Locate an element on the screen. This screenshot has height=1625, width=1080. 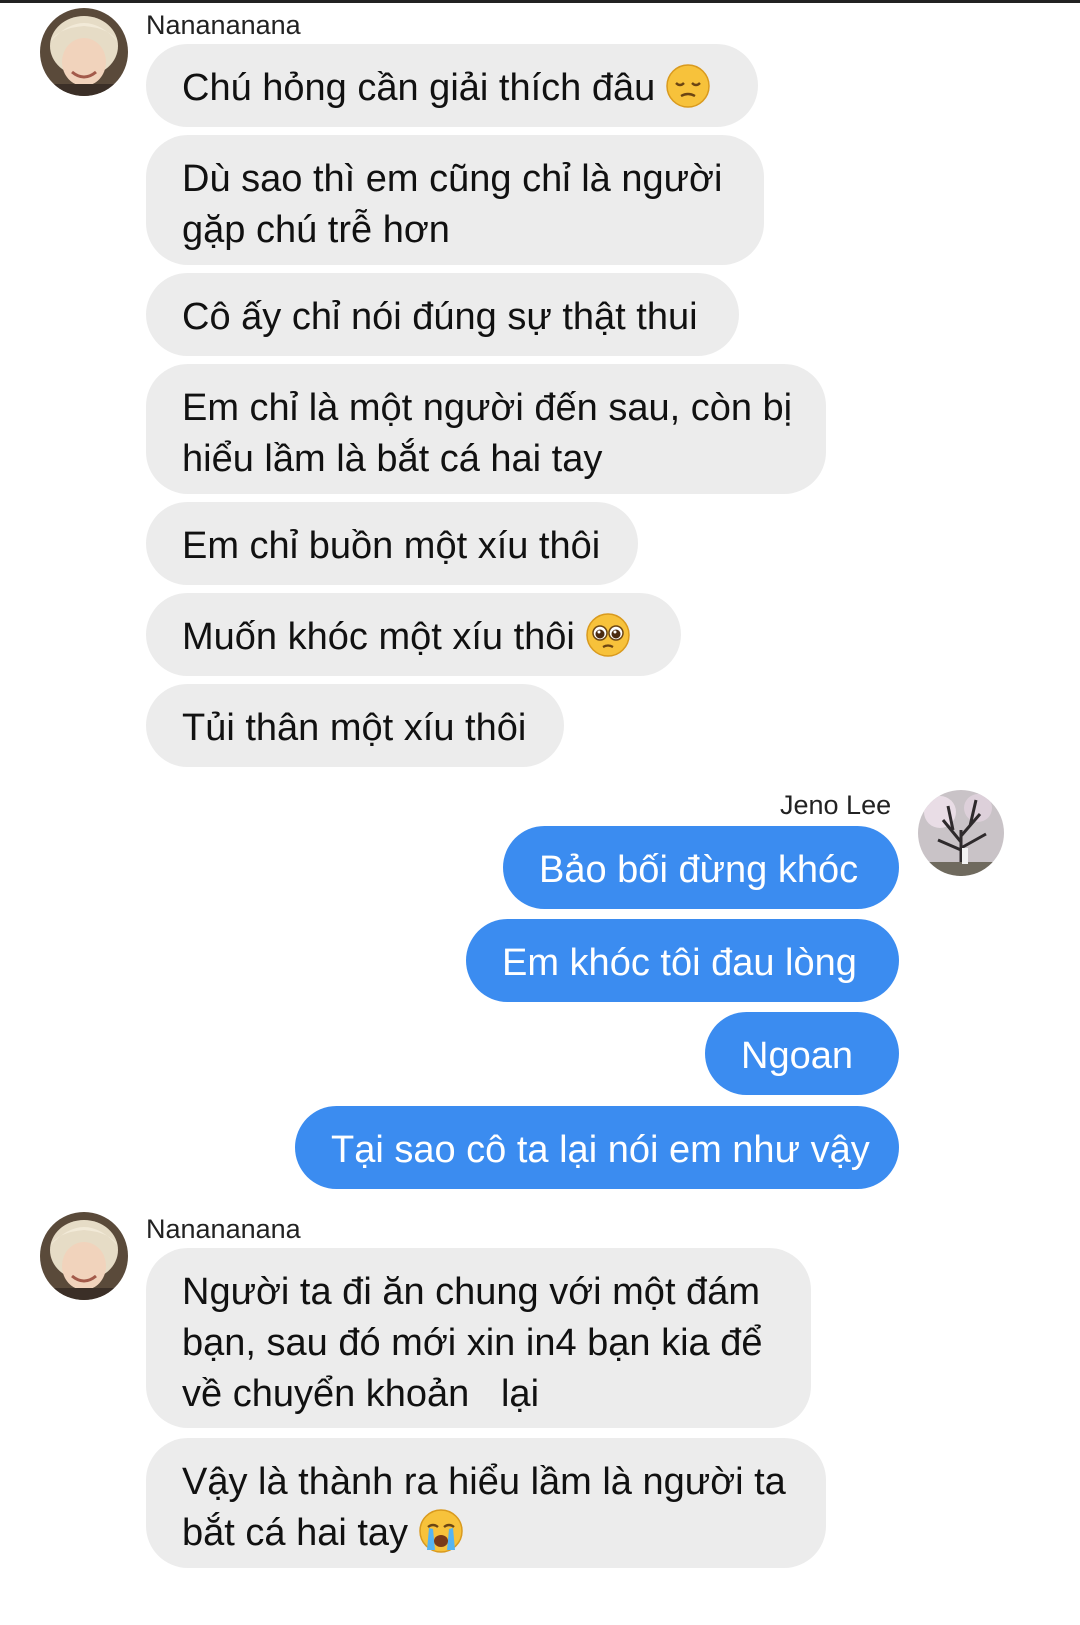
message-text-line: Dù sao thì em cũng chỉ là người is located at coordinates (452, 179).